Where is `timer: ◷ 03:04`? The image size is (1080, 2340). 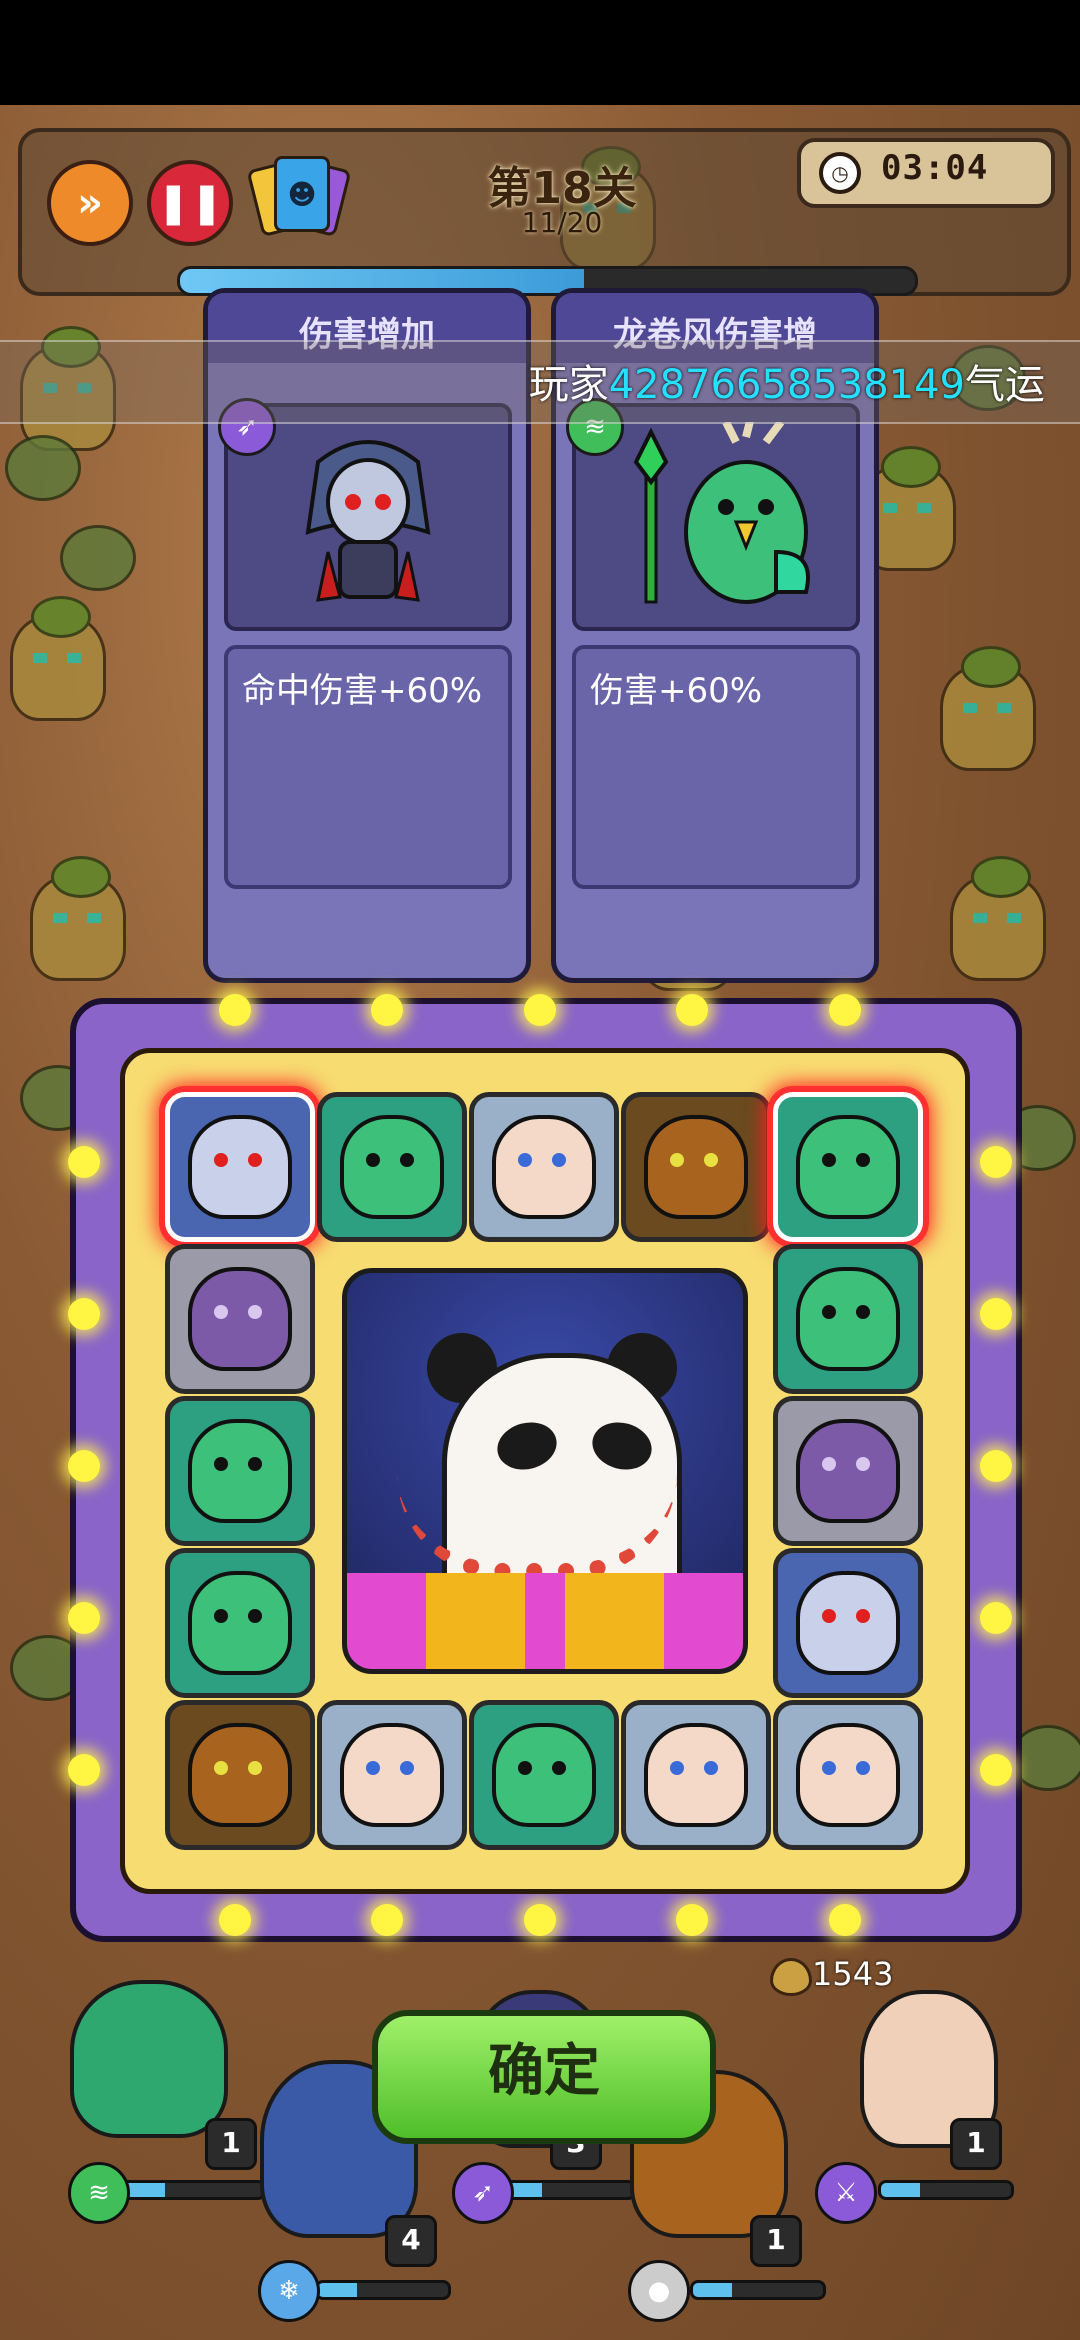 timer: ◷ 03:04 is located at coordinates (926, 173).